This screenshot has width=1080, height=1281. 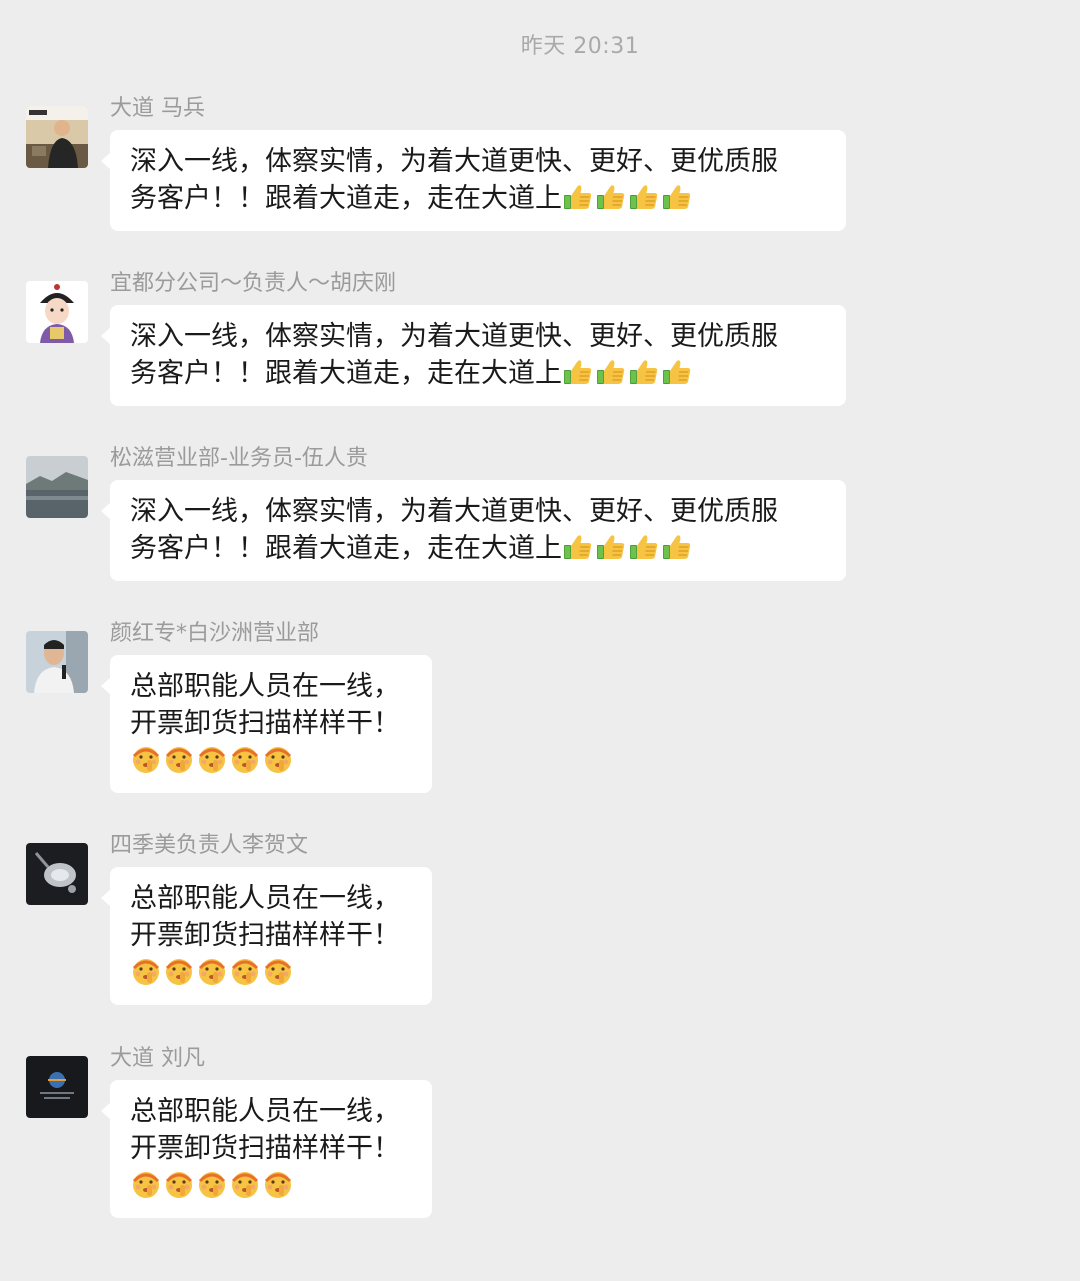 What do you see at coordinates (215, 633) in the screenshot?
I see `sender-name: 颜红专*白沙洲营业部` at bounding box center [215, 633].